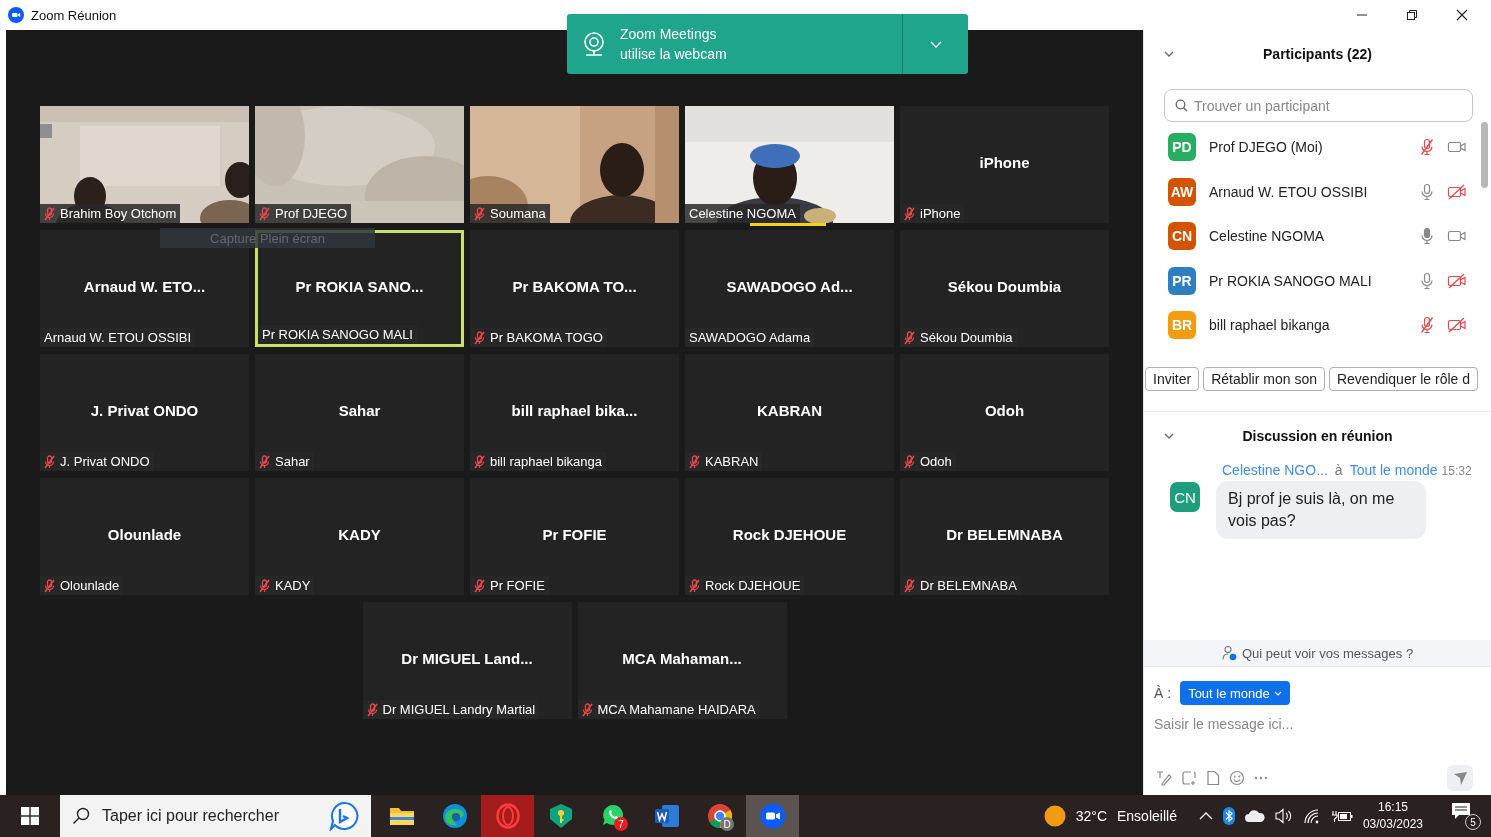  Describe the element at coordinates (1277, 693) in the screenshot. I see `caret-icon` at that location.